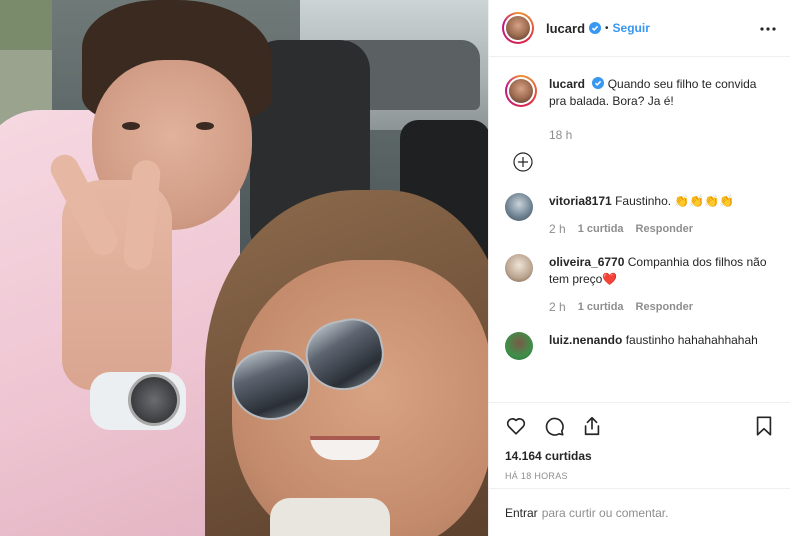 The image size is (790, 536). What do you see at coordinates (662, 135) in the screenshot?
I see `caption-time: 18 h` at bounding box center [662, 135].